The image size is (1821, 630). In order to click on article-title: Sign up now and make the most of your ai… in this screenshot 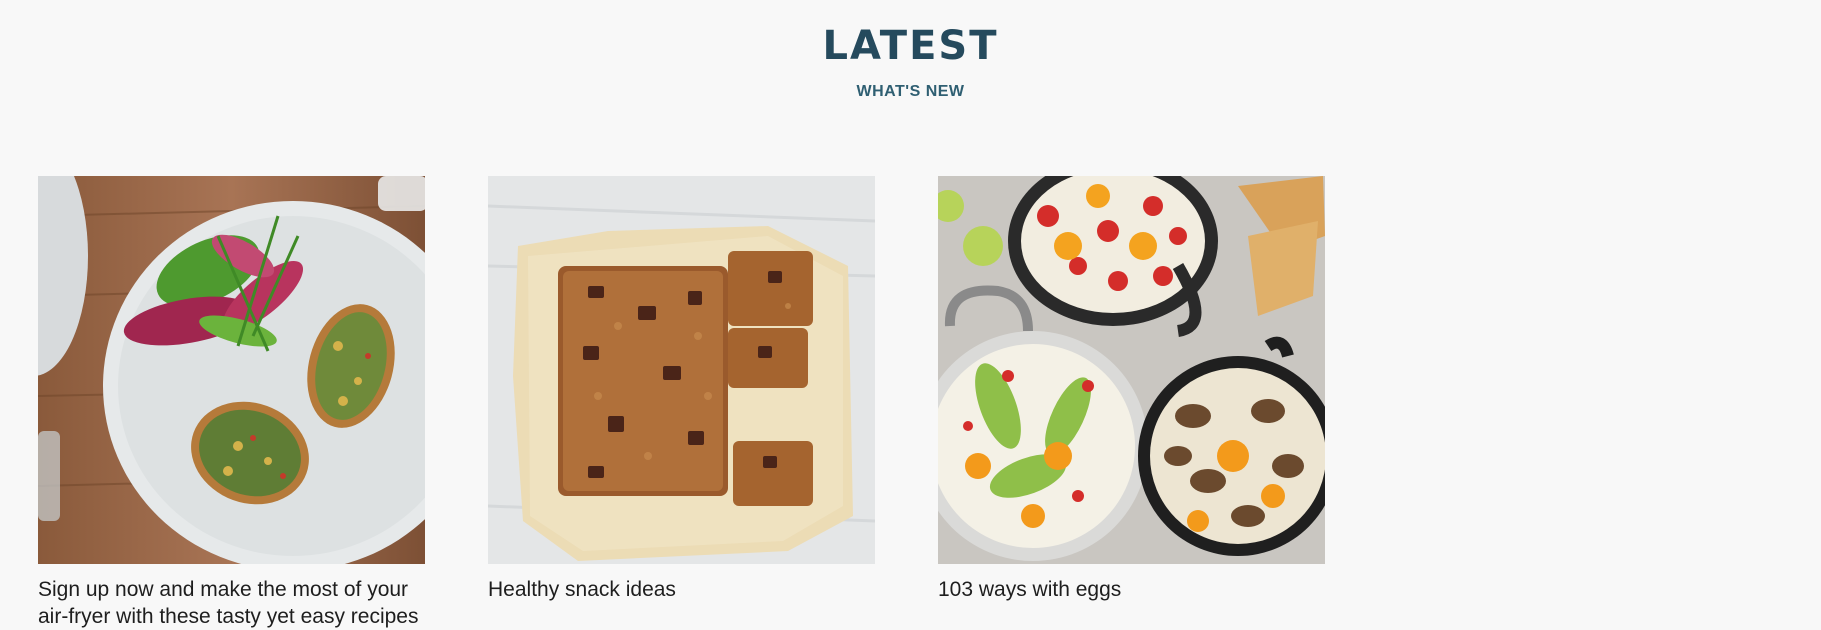, I will do `click(231, 603)`.